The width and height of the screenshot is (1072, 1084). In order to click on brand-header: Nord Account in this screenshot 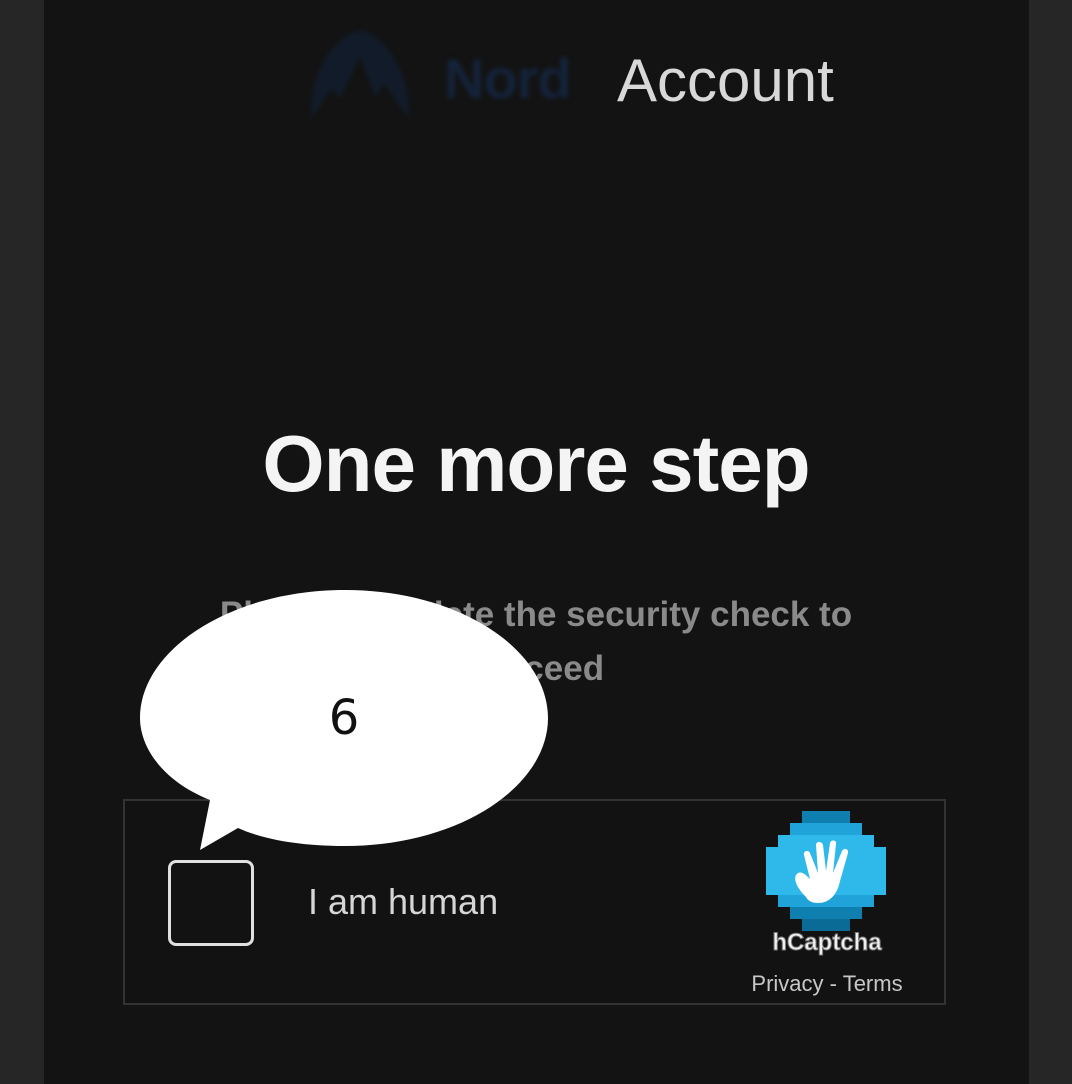, I will do `click(604, 79)`.